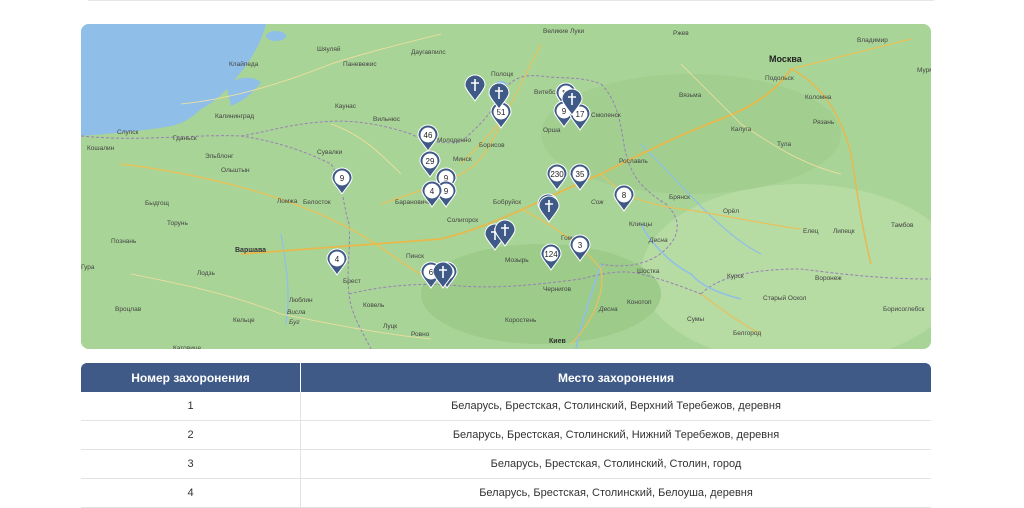  Describe the element at coordinates (844, 231) in the screenshot. I see `city-label: Липецк` at that location.